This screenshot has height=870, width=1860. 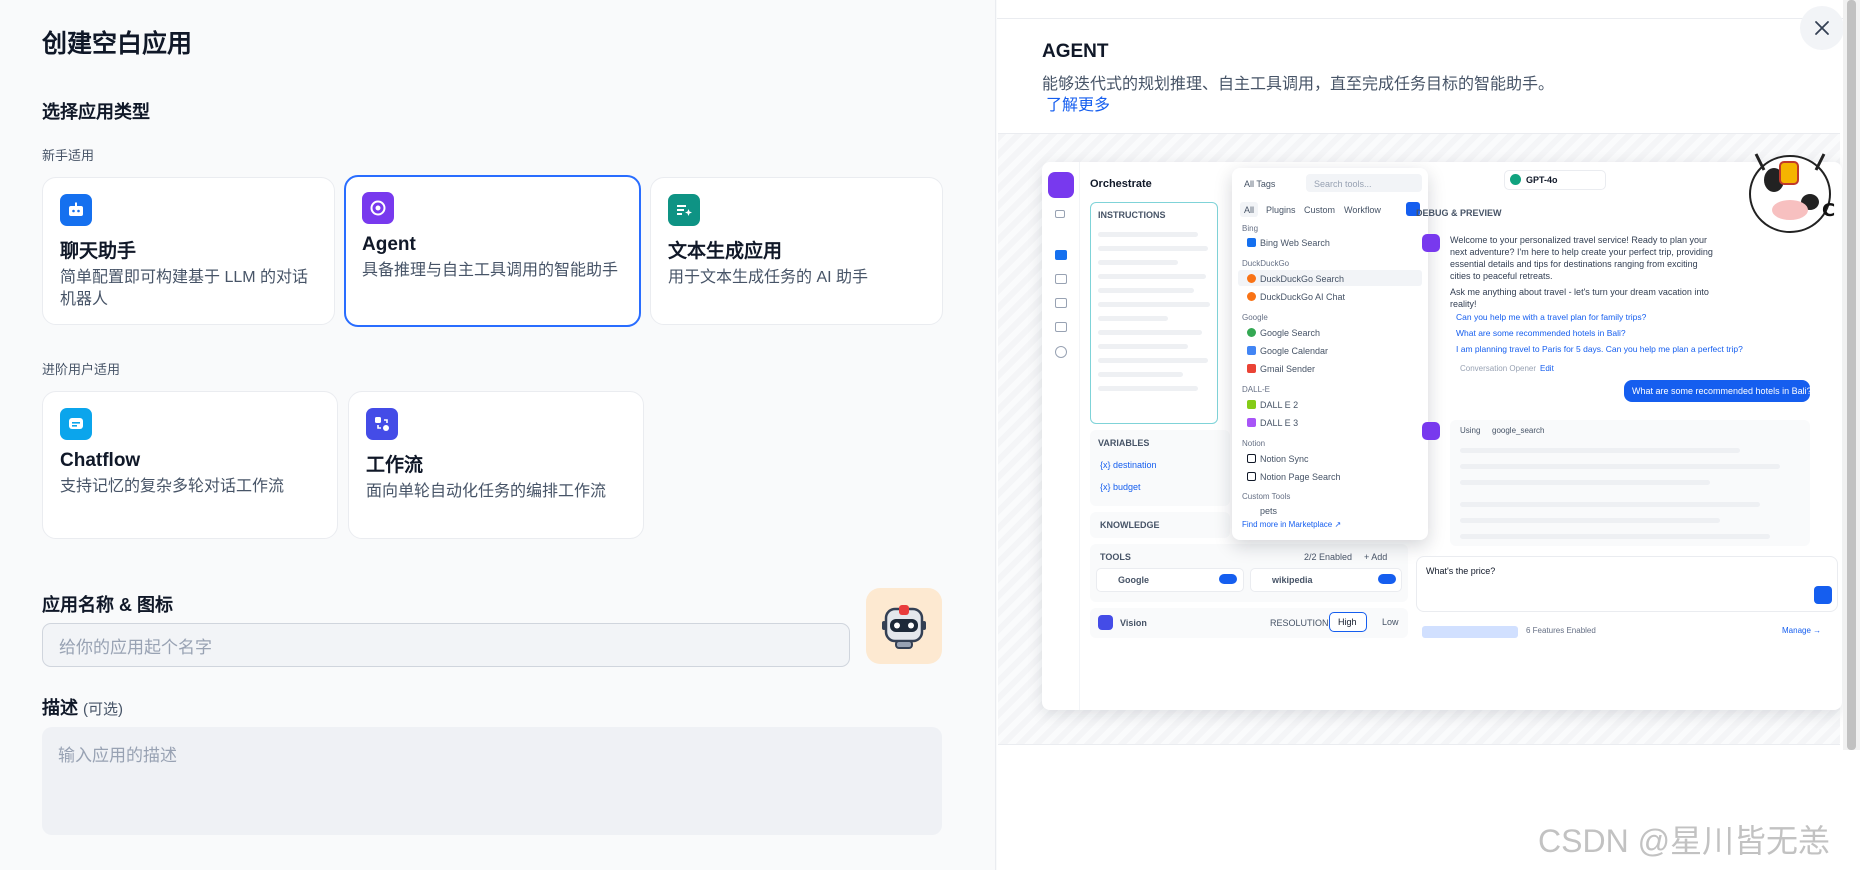 I want to click on resolution-high: High, so click(x=1347, y=622).